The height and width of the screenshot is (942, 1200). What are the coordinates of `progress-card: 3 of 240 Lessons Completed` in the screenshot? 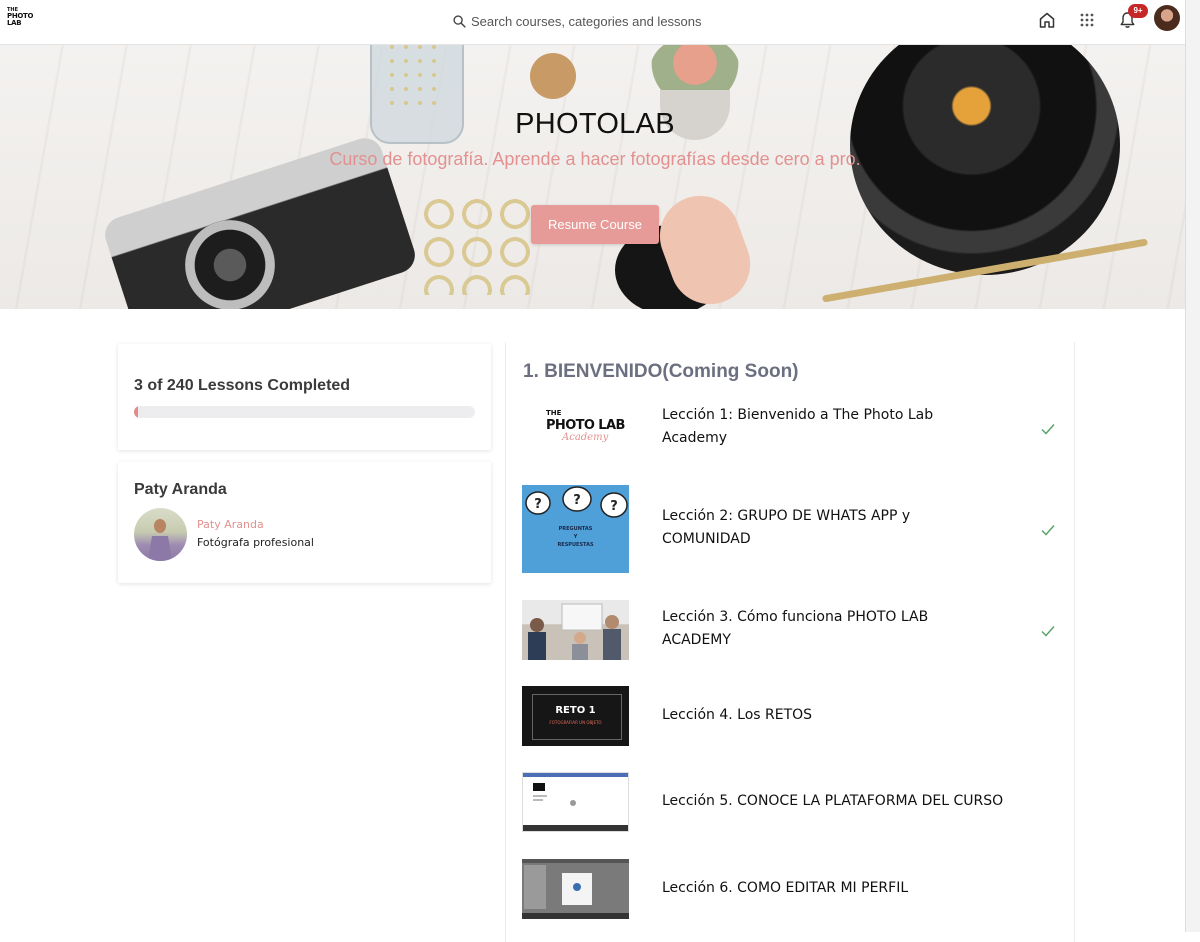 It's located at (304, 397).